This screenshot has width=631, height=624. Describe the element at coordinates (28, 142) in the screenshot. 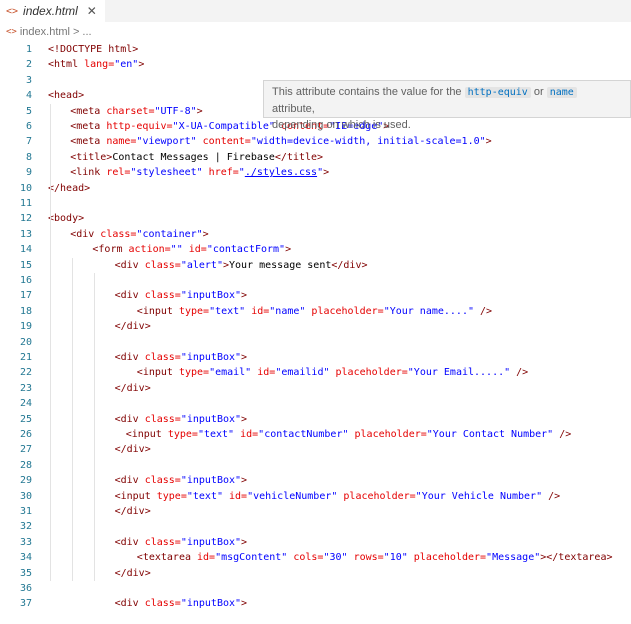

I see `line-number: 7` at that location.